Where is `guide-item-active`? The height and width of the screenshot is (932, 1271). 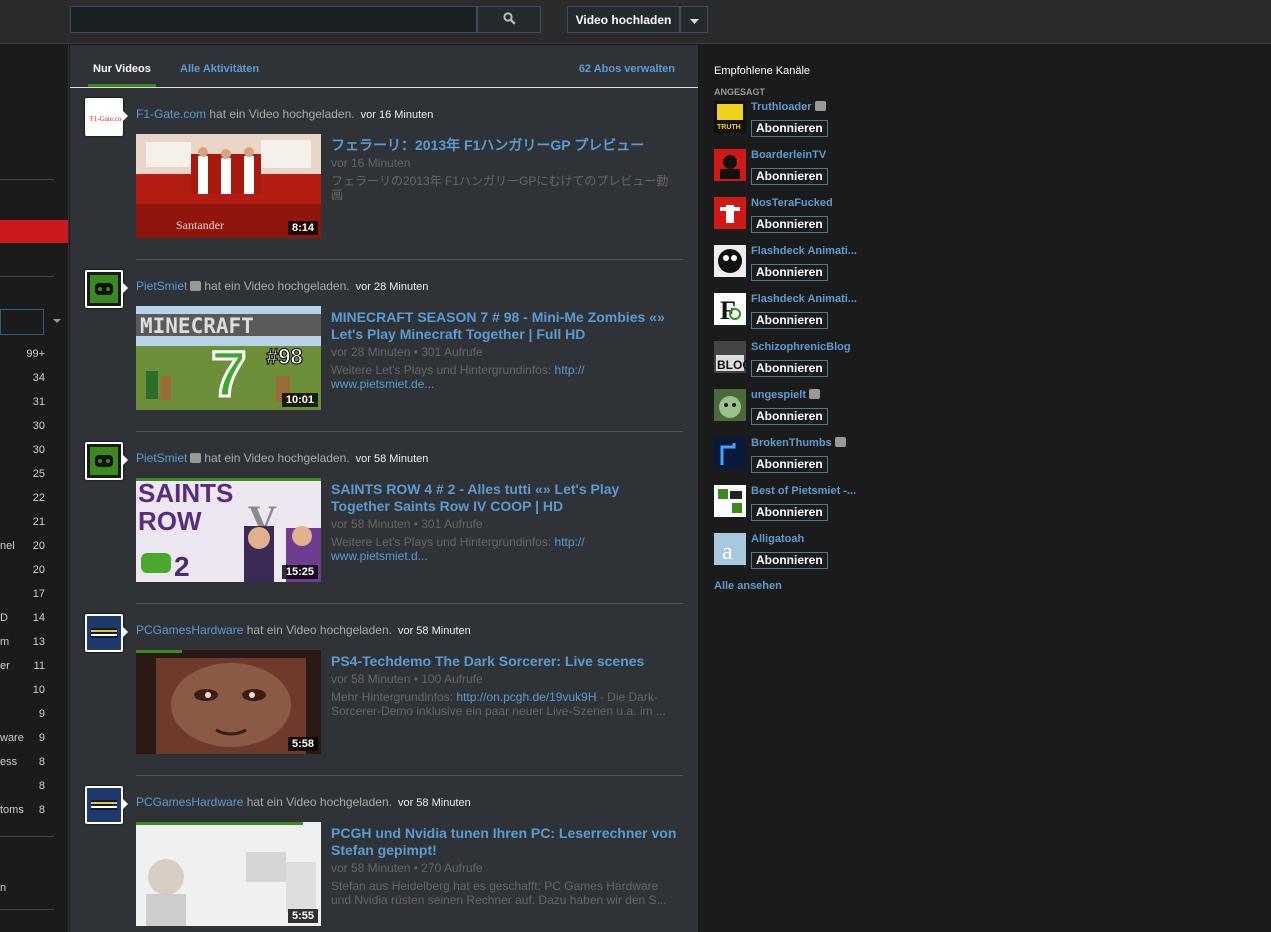 guide-item-active is located at coordinates (34, 231).